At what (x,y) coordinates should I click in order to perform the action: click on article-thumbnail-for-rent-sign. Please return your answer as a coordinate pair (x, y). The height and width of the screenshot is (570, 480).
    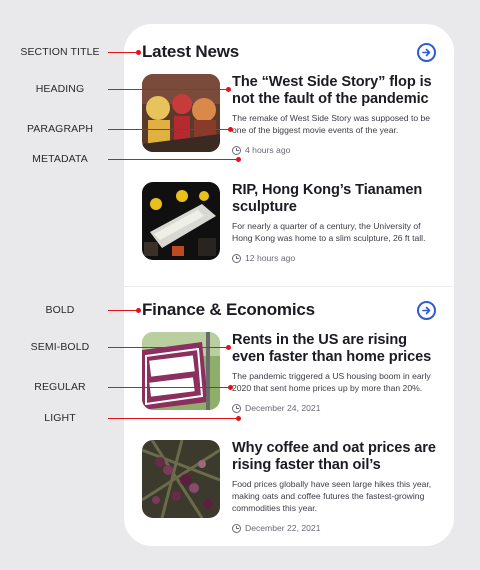
    Looking at the image, I should click on (181, 371).